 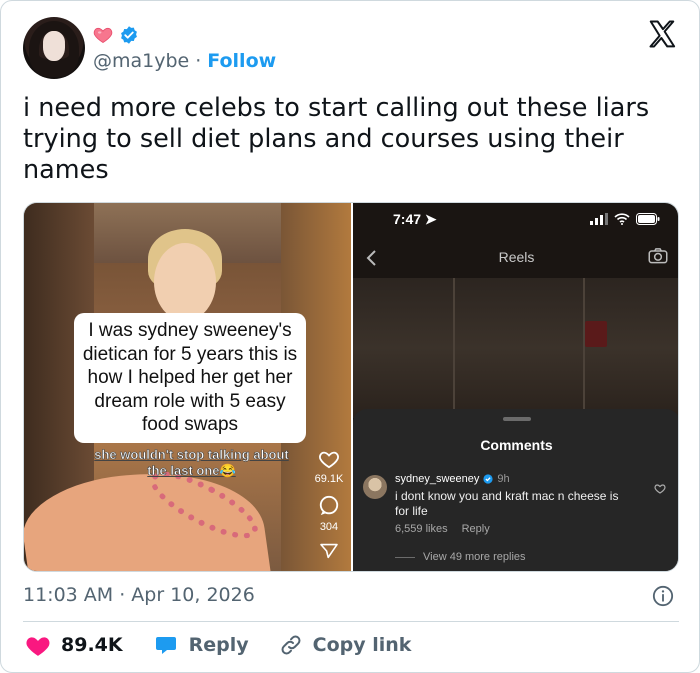 What do you see at coordinates (375, 487) in the screenshot?
I see `commenter-avatar` at bounding box center [375, 487].